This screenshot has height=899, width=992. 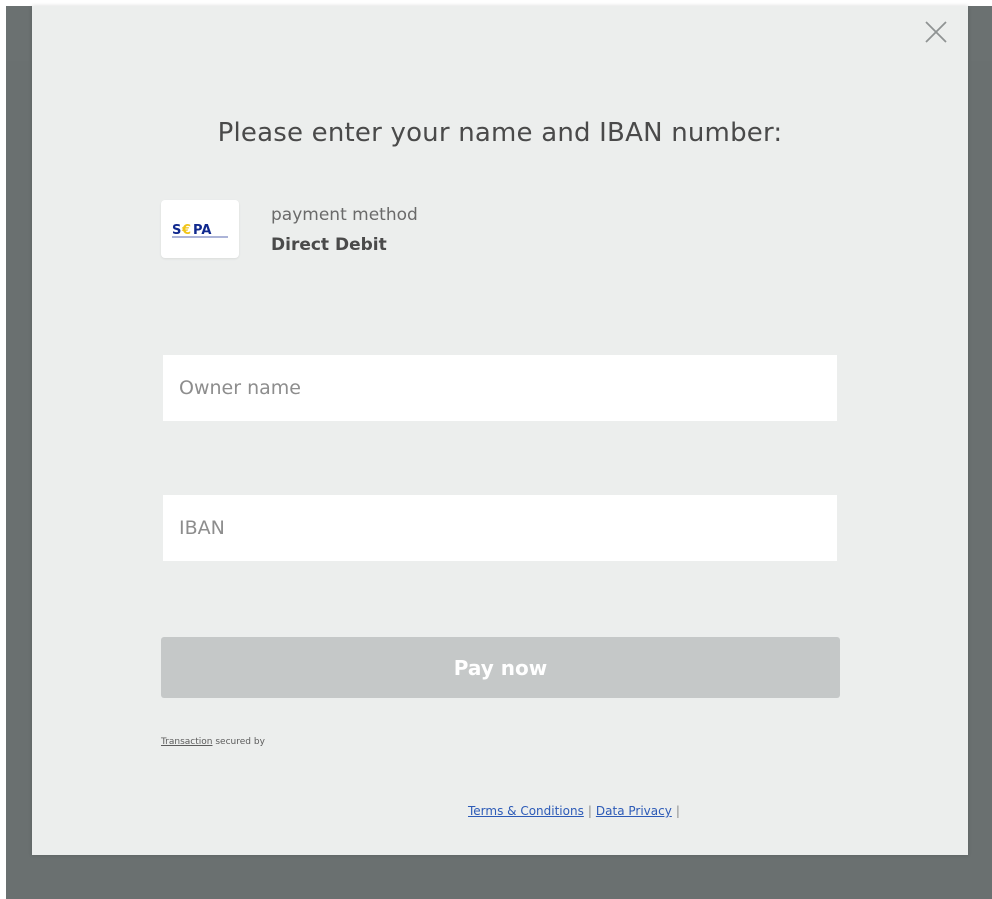 I want to click on footer-links: Terms & Conditions | Data Privacy |, so click(x=576, y=811).